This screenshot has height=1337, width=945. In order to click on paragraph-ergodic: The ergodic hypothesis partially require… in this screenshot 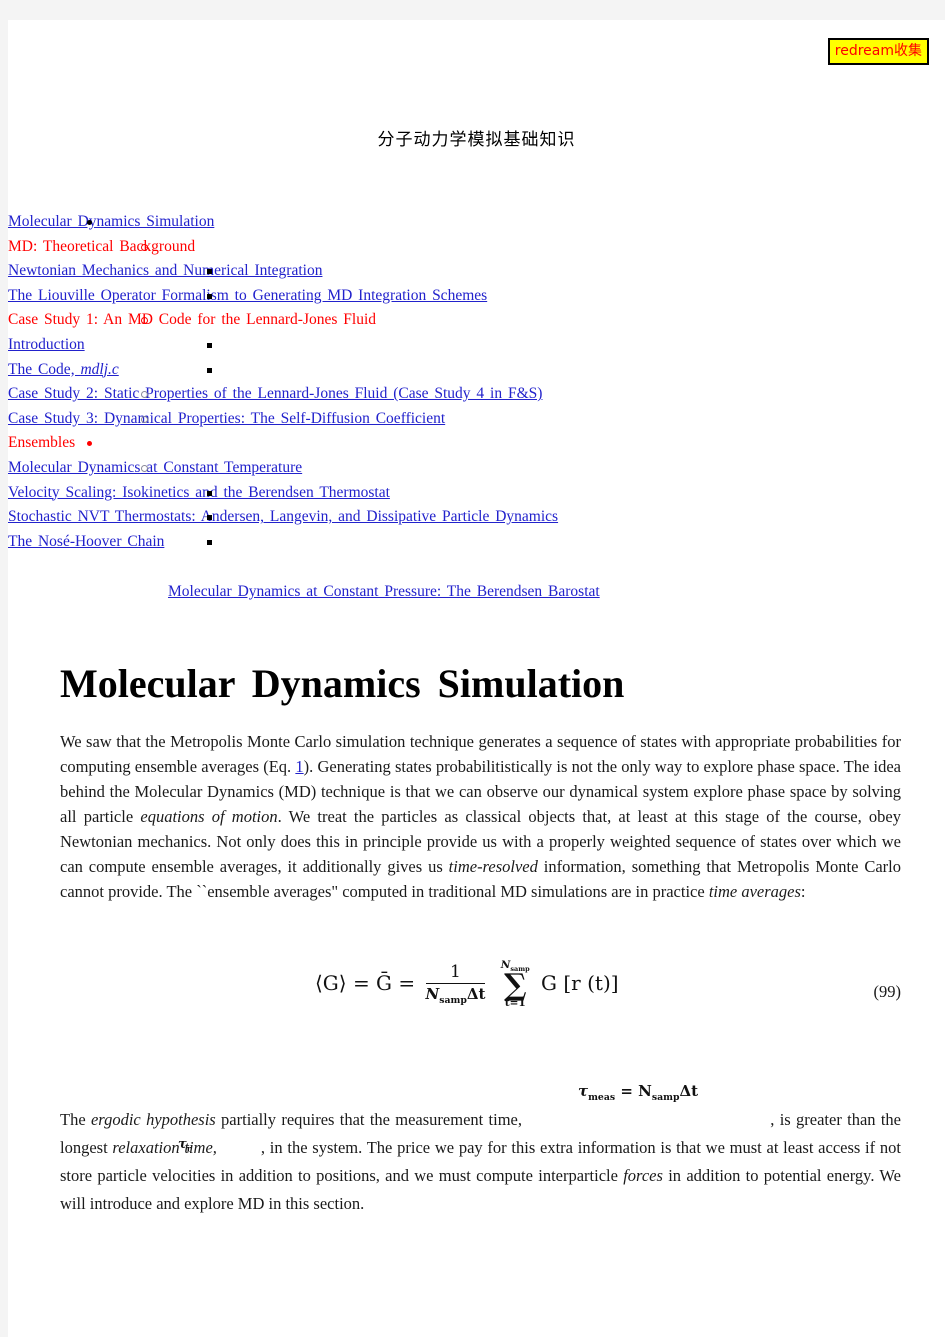, I will do `click(480, 1162)`.